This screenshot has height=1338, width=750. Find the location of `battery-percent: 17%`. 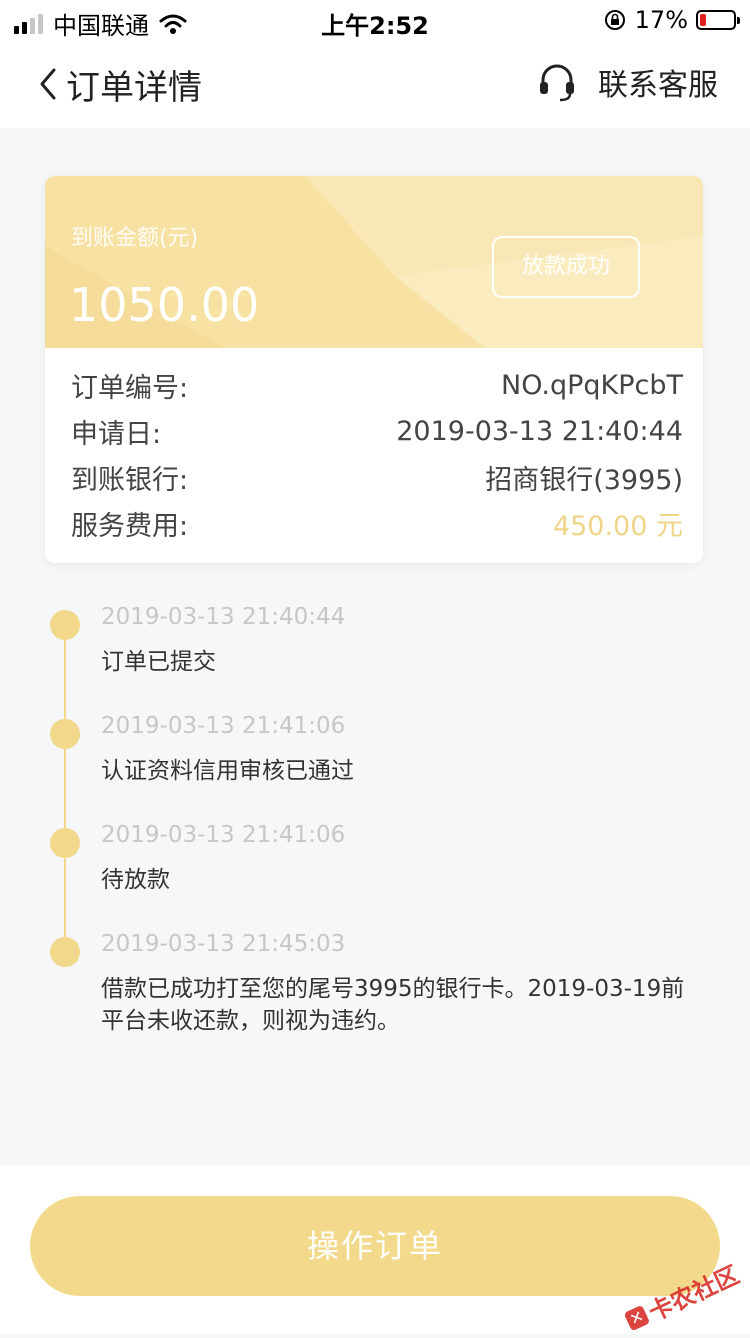

battery-percent: 17% is located at coordinates (661, 20).